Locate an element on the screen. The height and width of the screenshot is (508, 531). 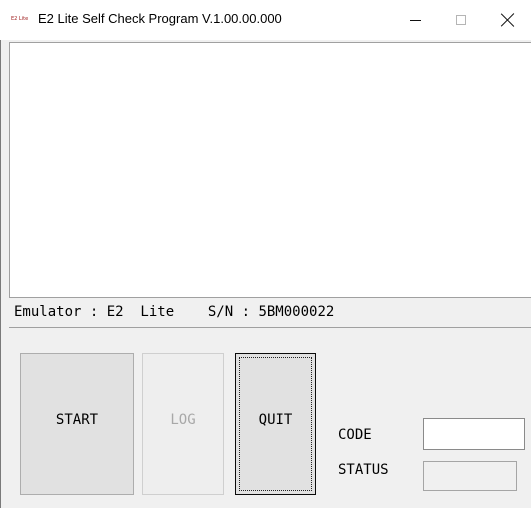
window-title: E2 Lite Self Check Program V.1.00.00.000 is located at coordinates (160, 18).